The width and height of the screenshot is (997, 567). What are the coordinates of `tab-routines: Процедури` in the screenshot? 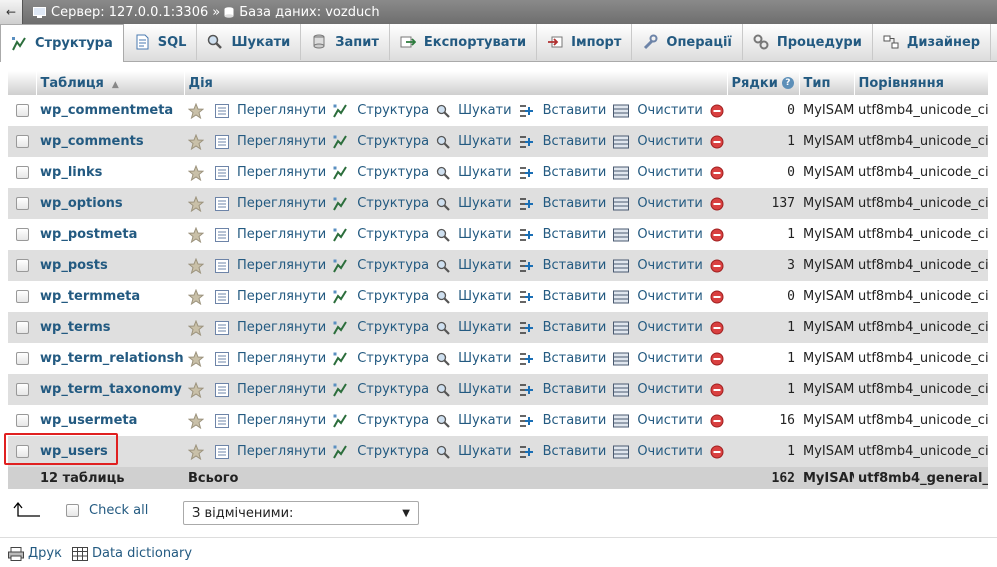 It's located at (808, 42).